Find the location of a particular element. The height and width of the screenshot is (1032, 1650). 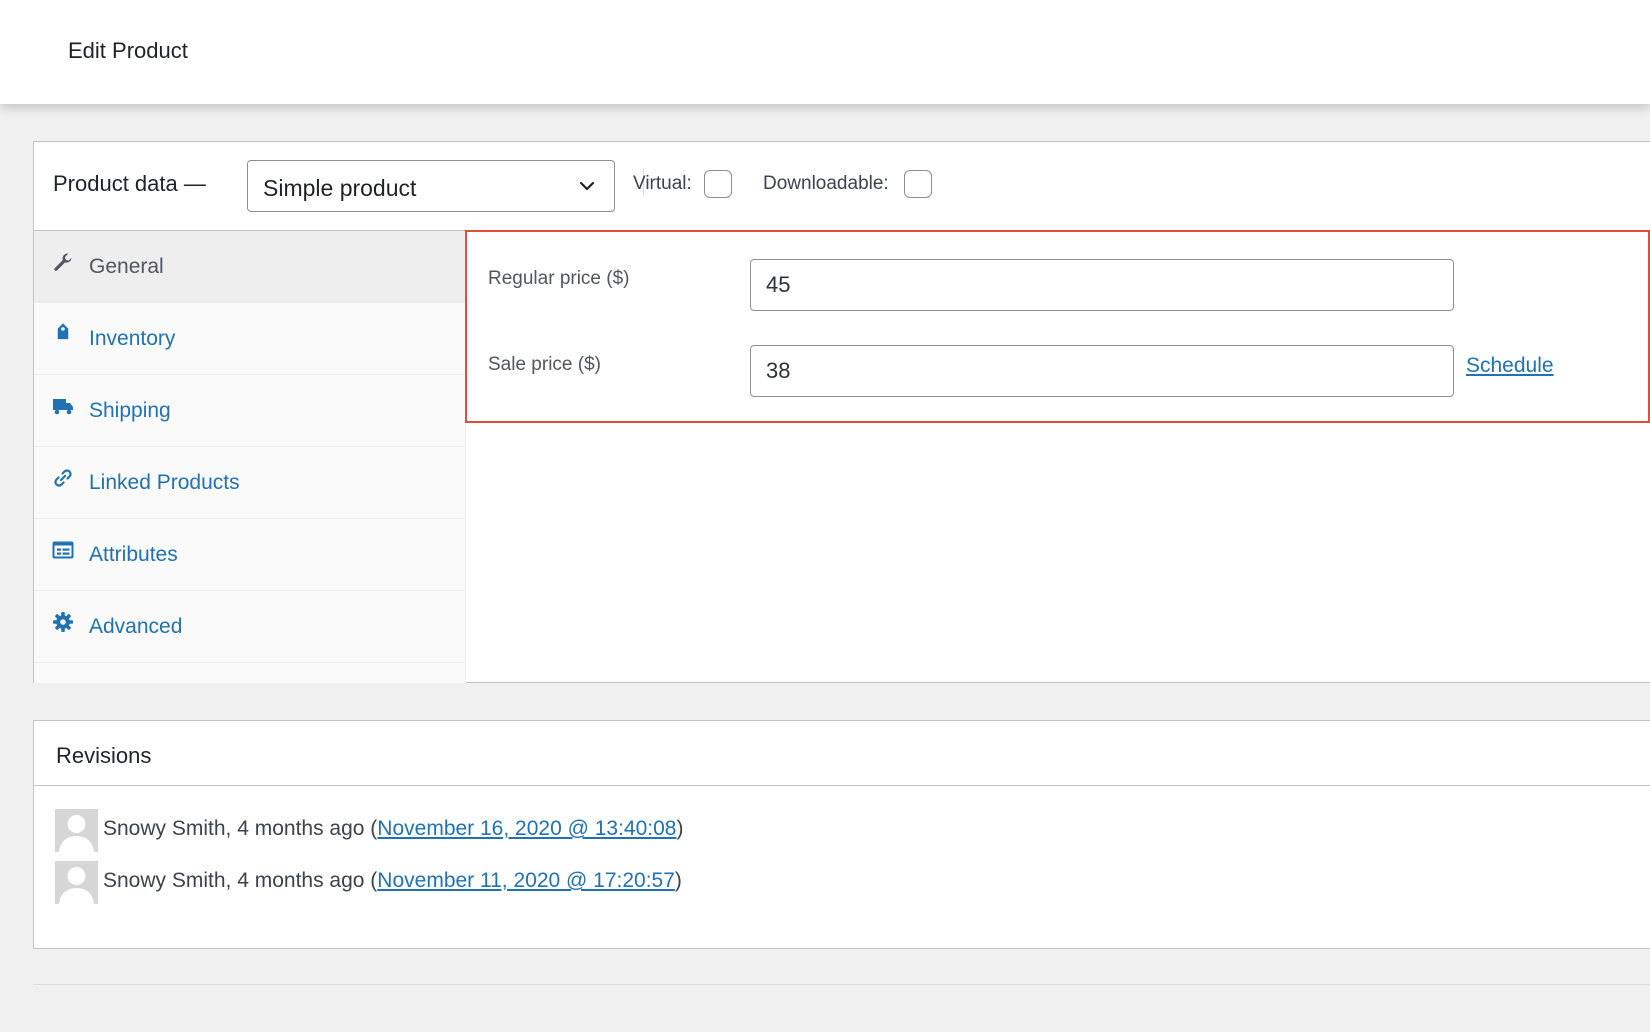

revisions-title: Revisions is located at coordinates (104, 755).